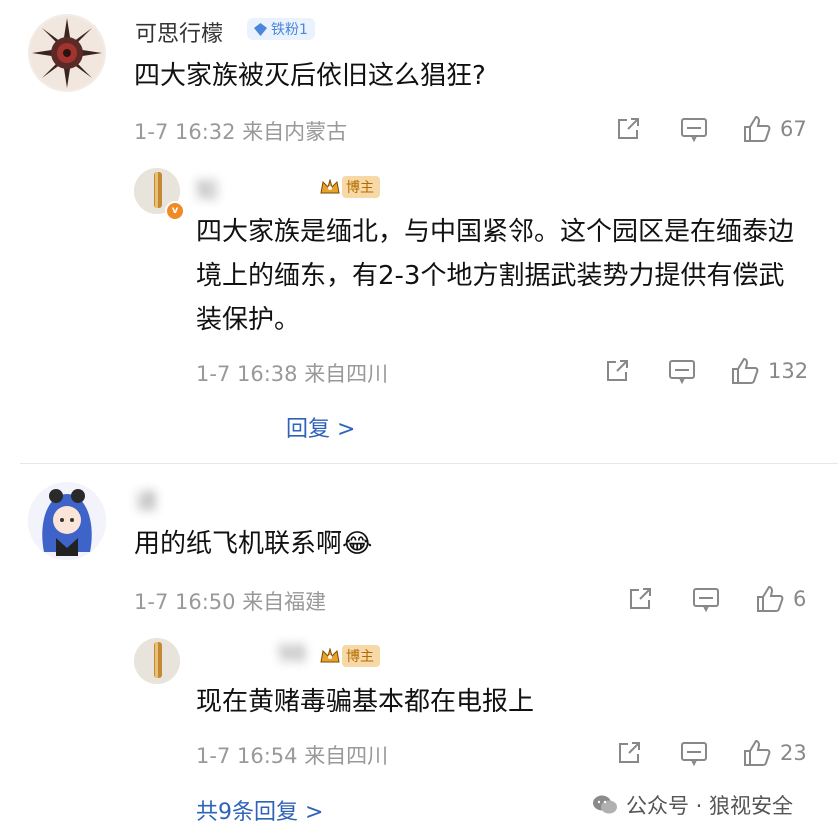  I want to click on diamond-icon, so click(260, 29).